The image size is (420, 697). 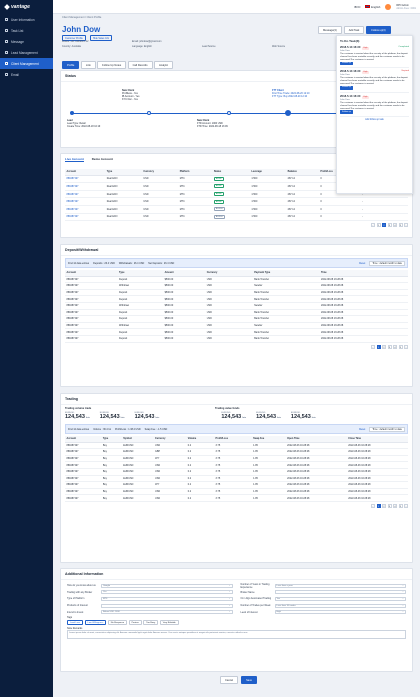 I want to click on tab-demo-account: Demo Account, so click(x=102, y=159).